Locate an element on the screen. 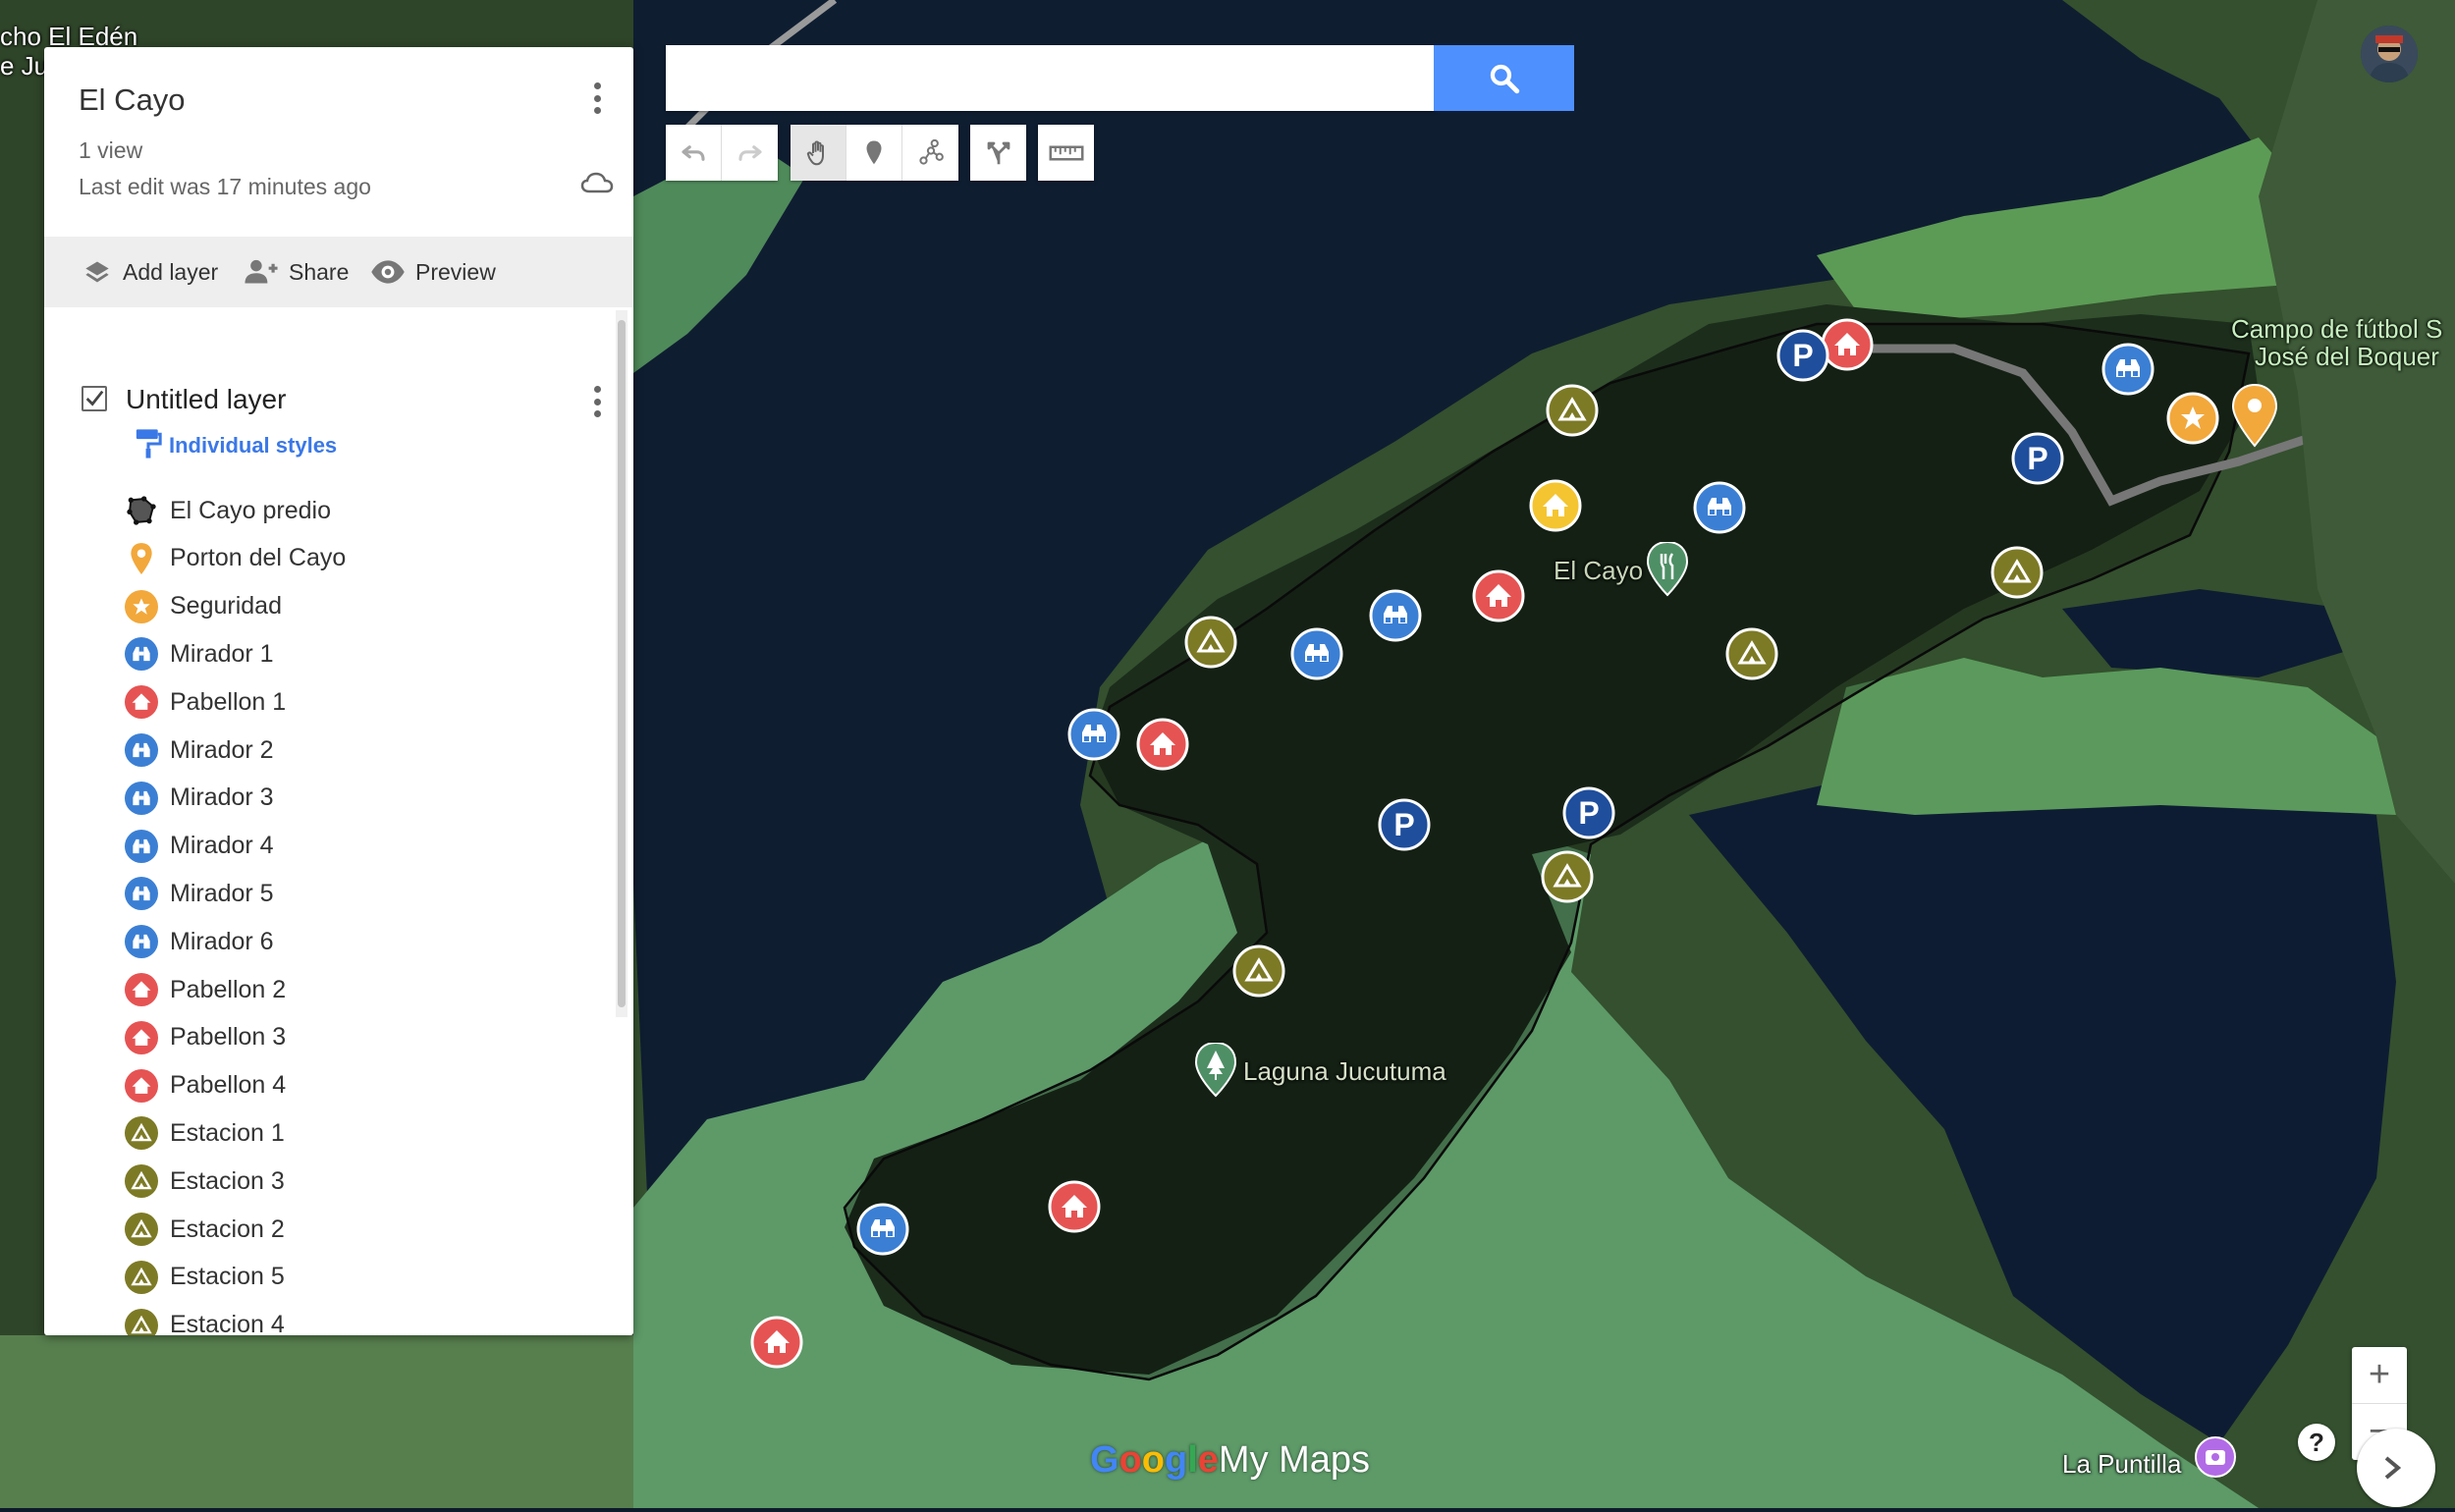  undo-redo-group is located at coordinates (722, 153).